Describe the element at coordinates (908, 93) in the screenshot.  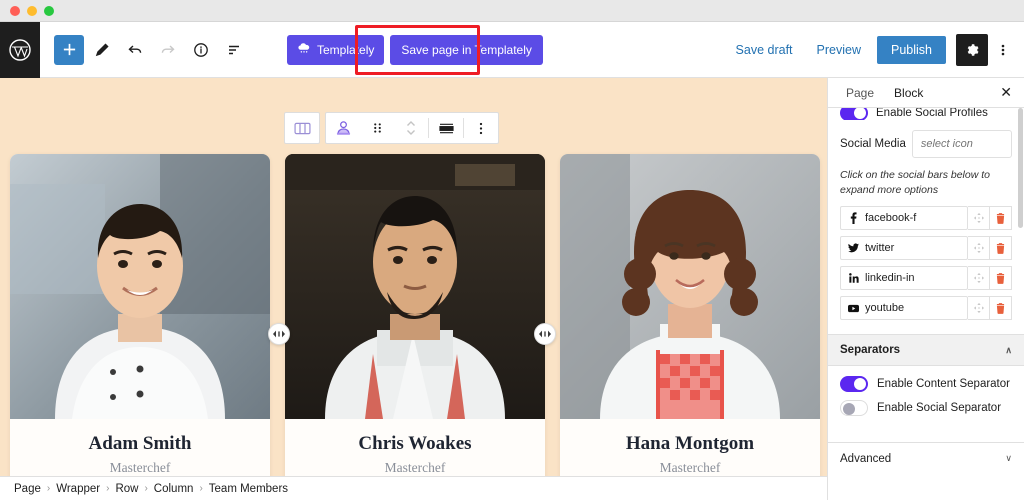
I see `tab-block: Block` at that location.